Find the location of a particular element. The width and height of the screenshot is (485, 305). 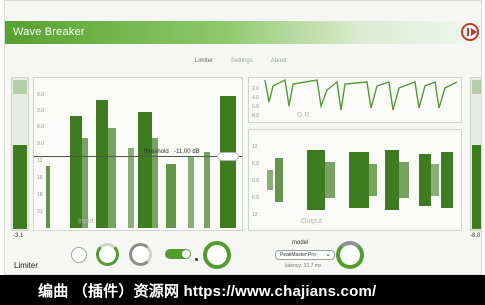

gr-panel-label: G.R. is located at coordinates (304, 115).